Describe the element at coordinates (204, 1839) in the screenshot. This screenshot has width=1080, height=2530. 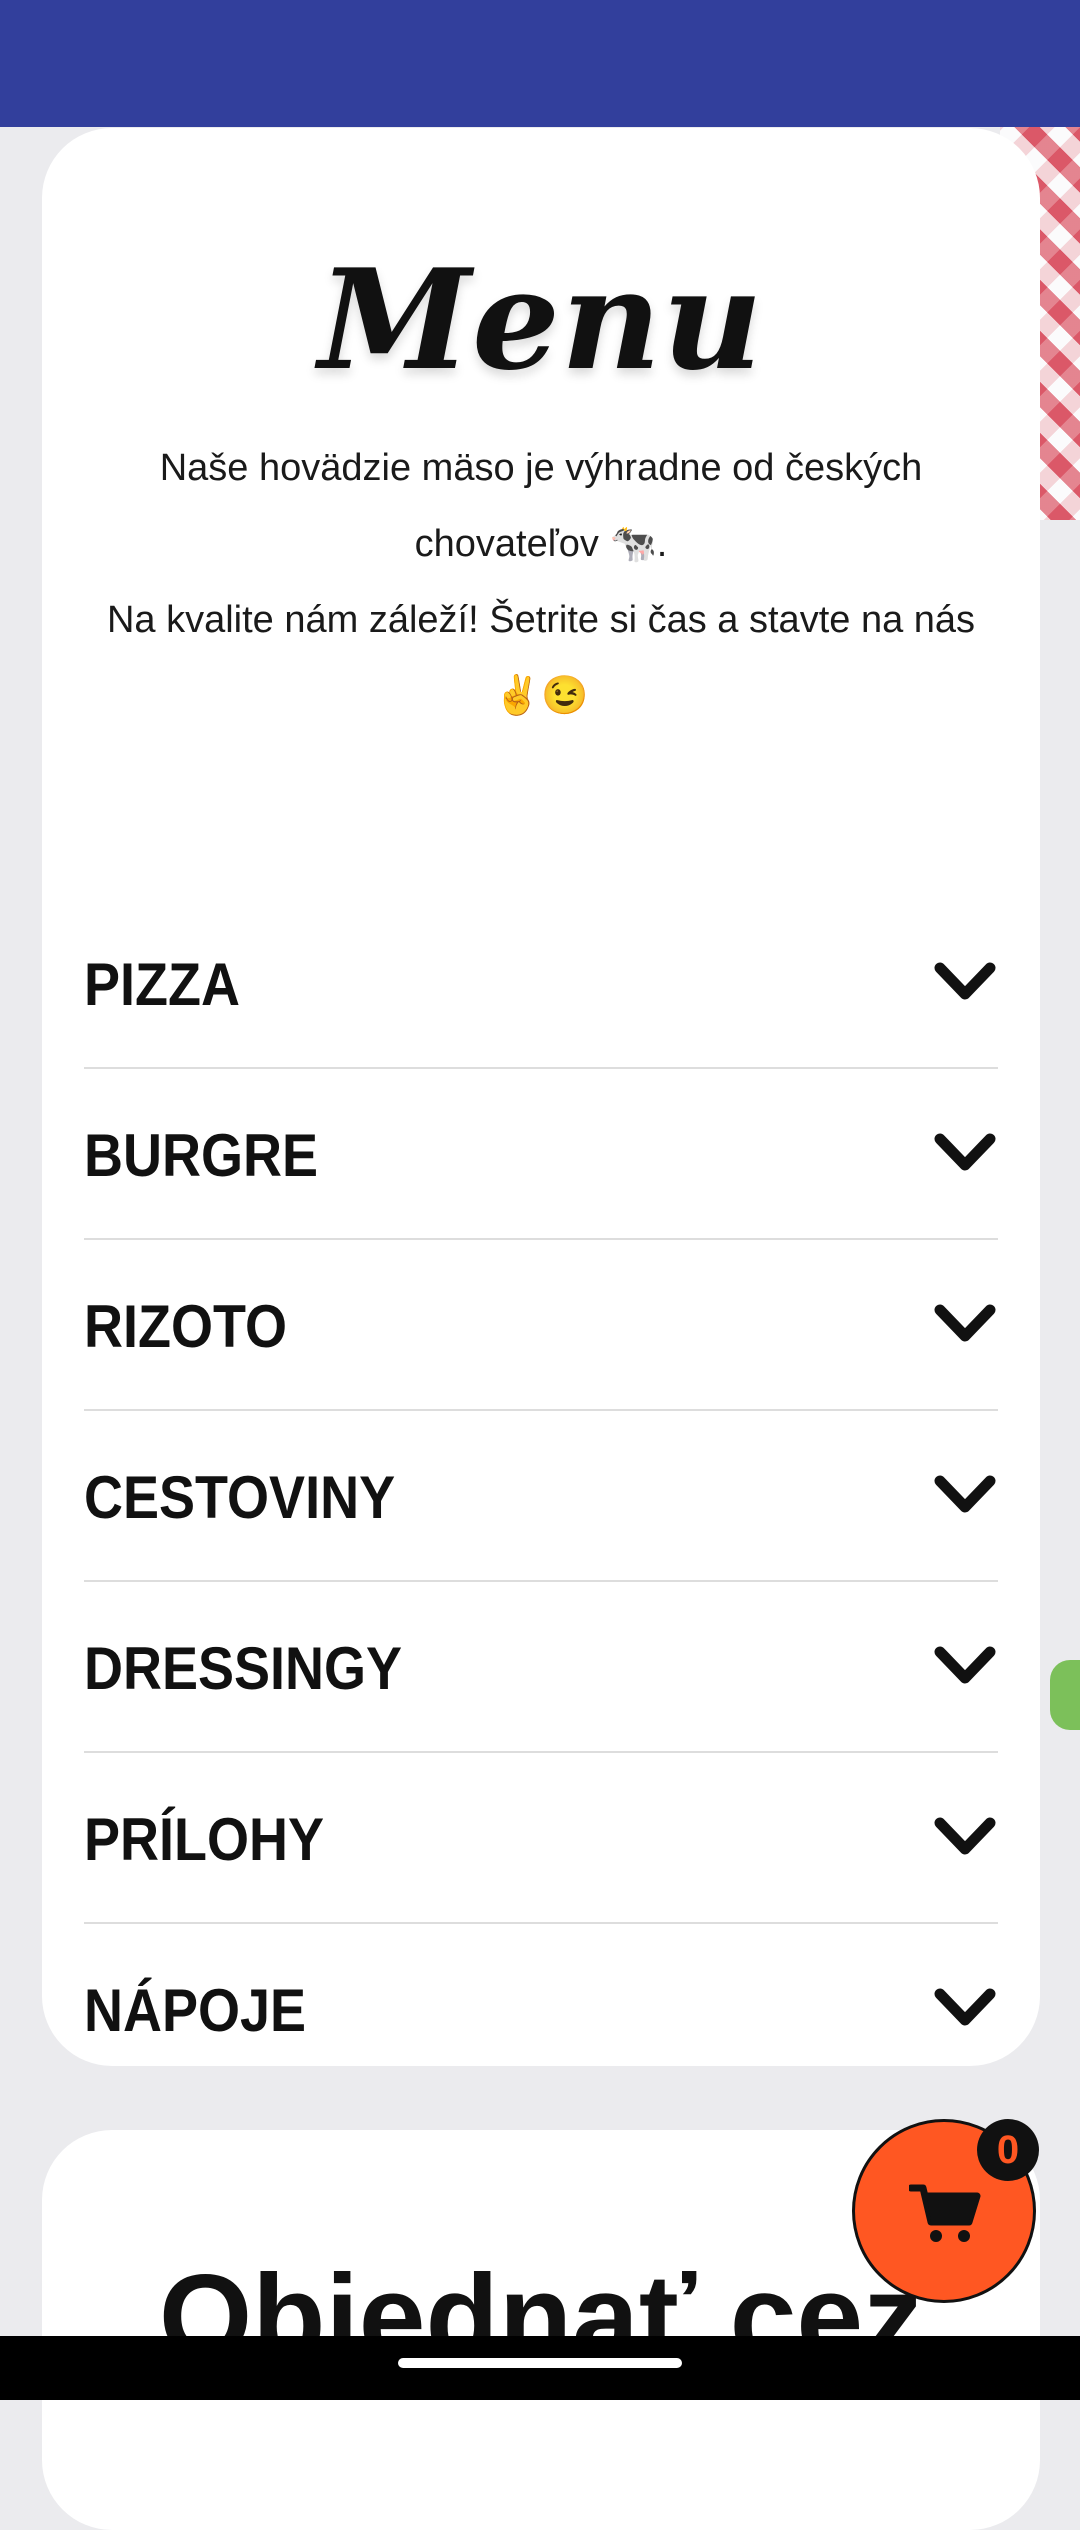
I see `category-label: PRÍLOHY` at that location.